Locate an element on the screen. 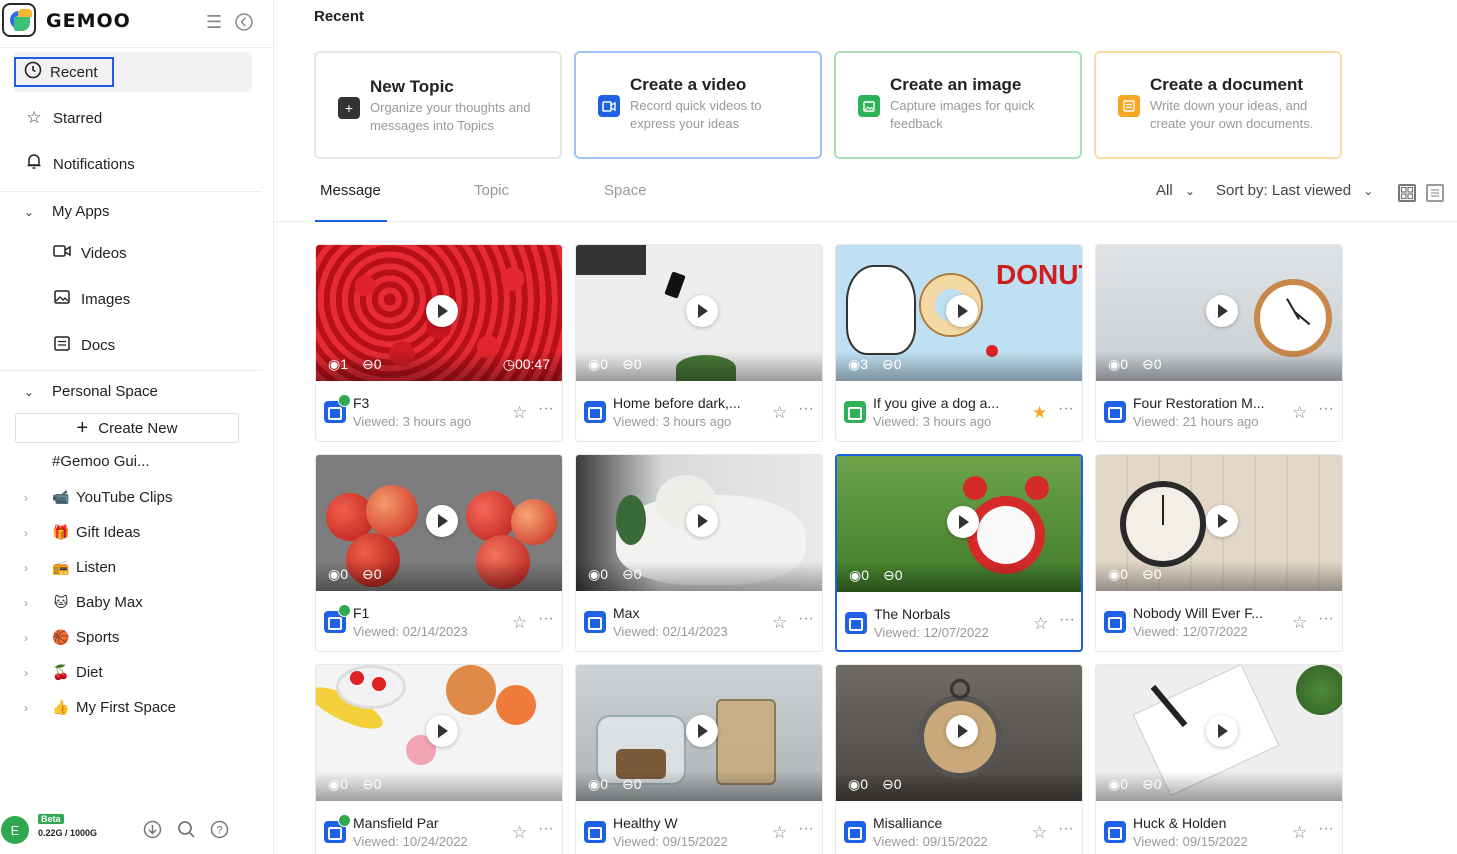  space-item: › 🍒 Diet is located at coordinates (63, 672).